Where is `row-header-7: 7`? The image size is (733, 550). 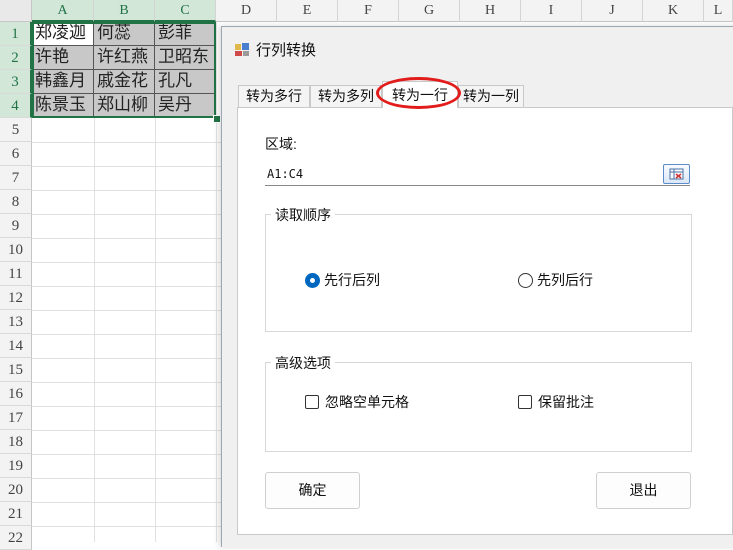 row-header-7: 7 is located at coordinates (16, 178).